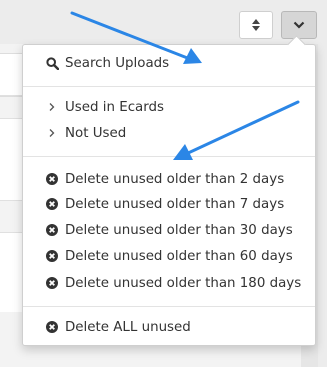 This screenshot has width=327, height=367. Describe the element at coordinates (175, 204) in the screenshot. I see `menu-item-label: Delete unused older than 7 days` at that location.